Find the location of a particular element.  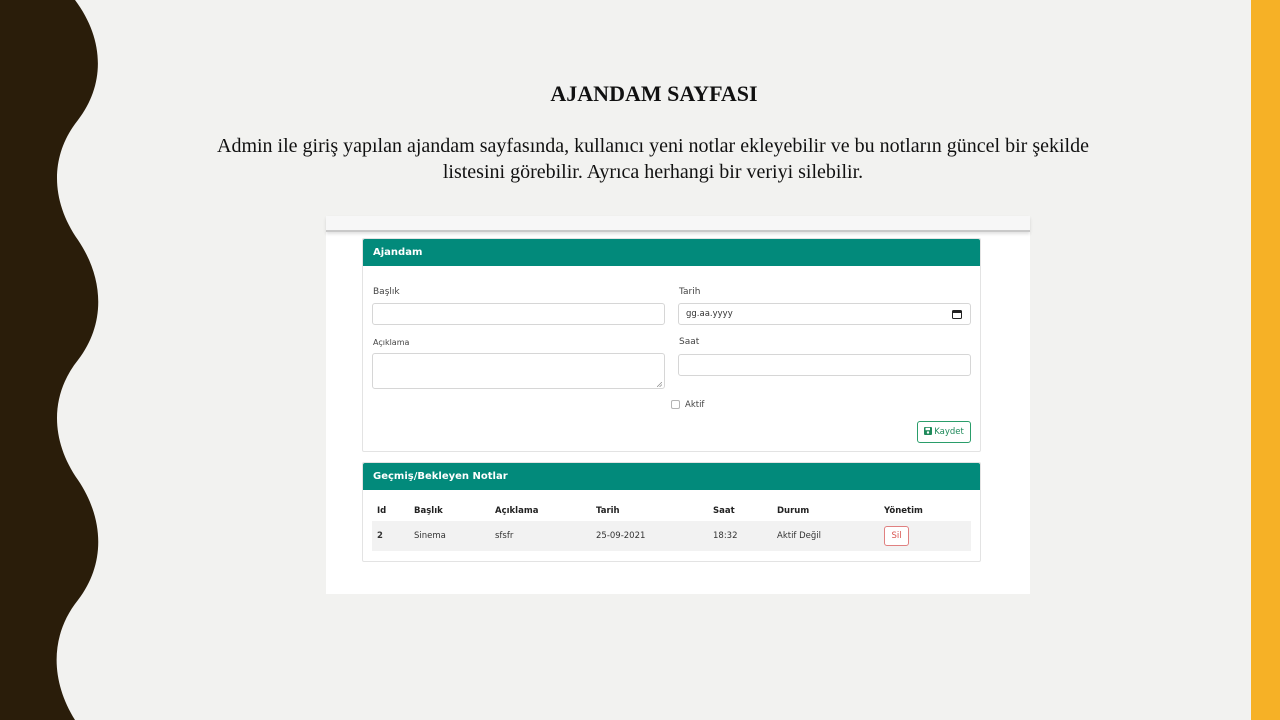

col-baslik: Başlık is located at coordinates (428, 511).